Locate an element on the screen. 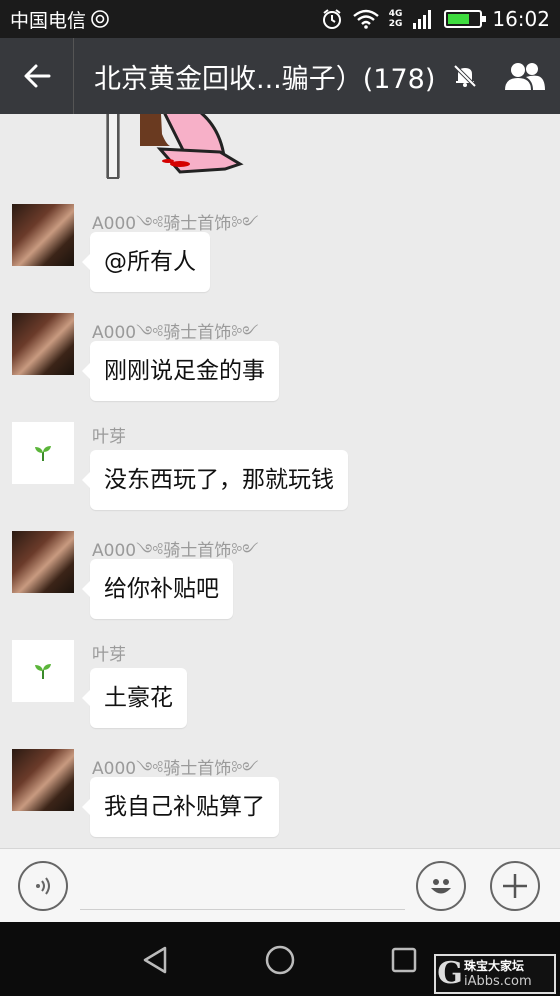 This screenshot has width=560, height=996. system-navigation-bar: G 珠宝大家坛 iAbbs.com is located at coordinates (280, 959).